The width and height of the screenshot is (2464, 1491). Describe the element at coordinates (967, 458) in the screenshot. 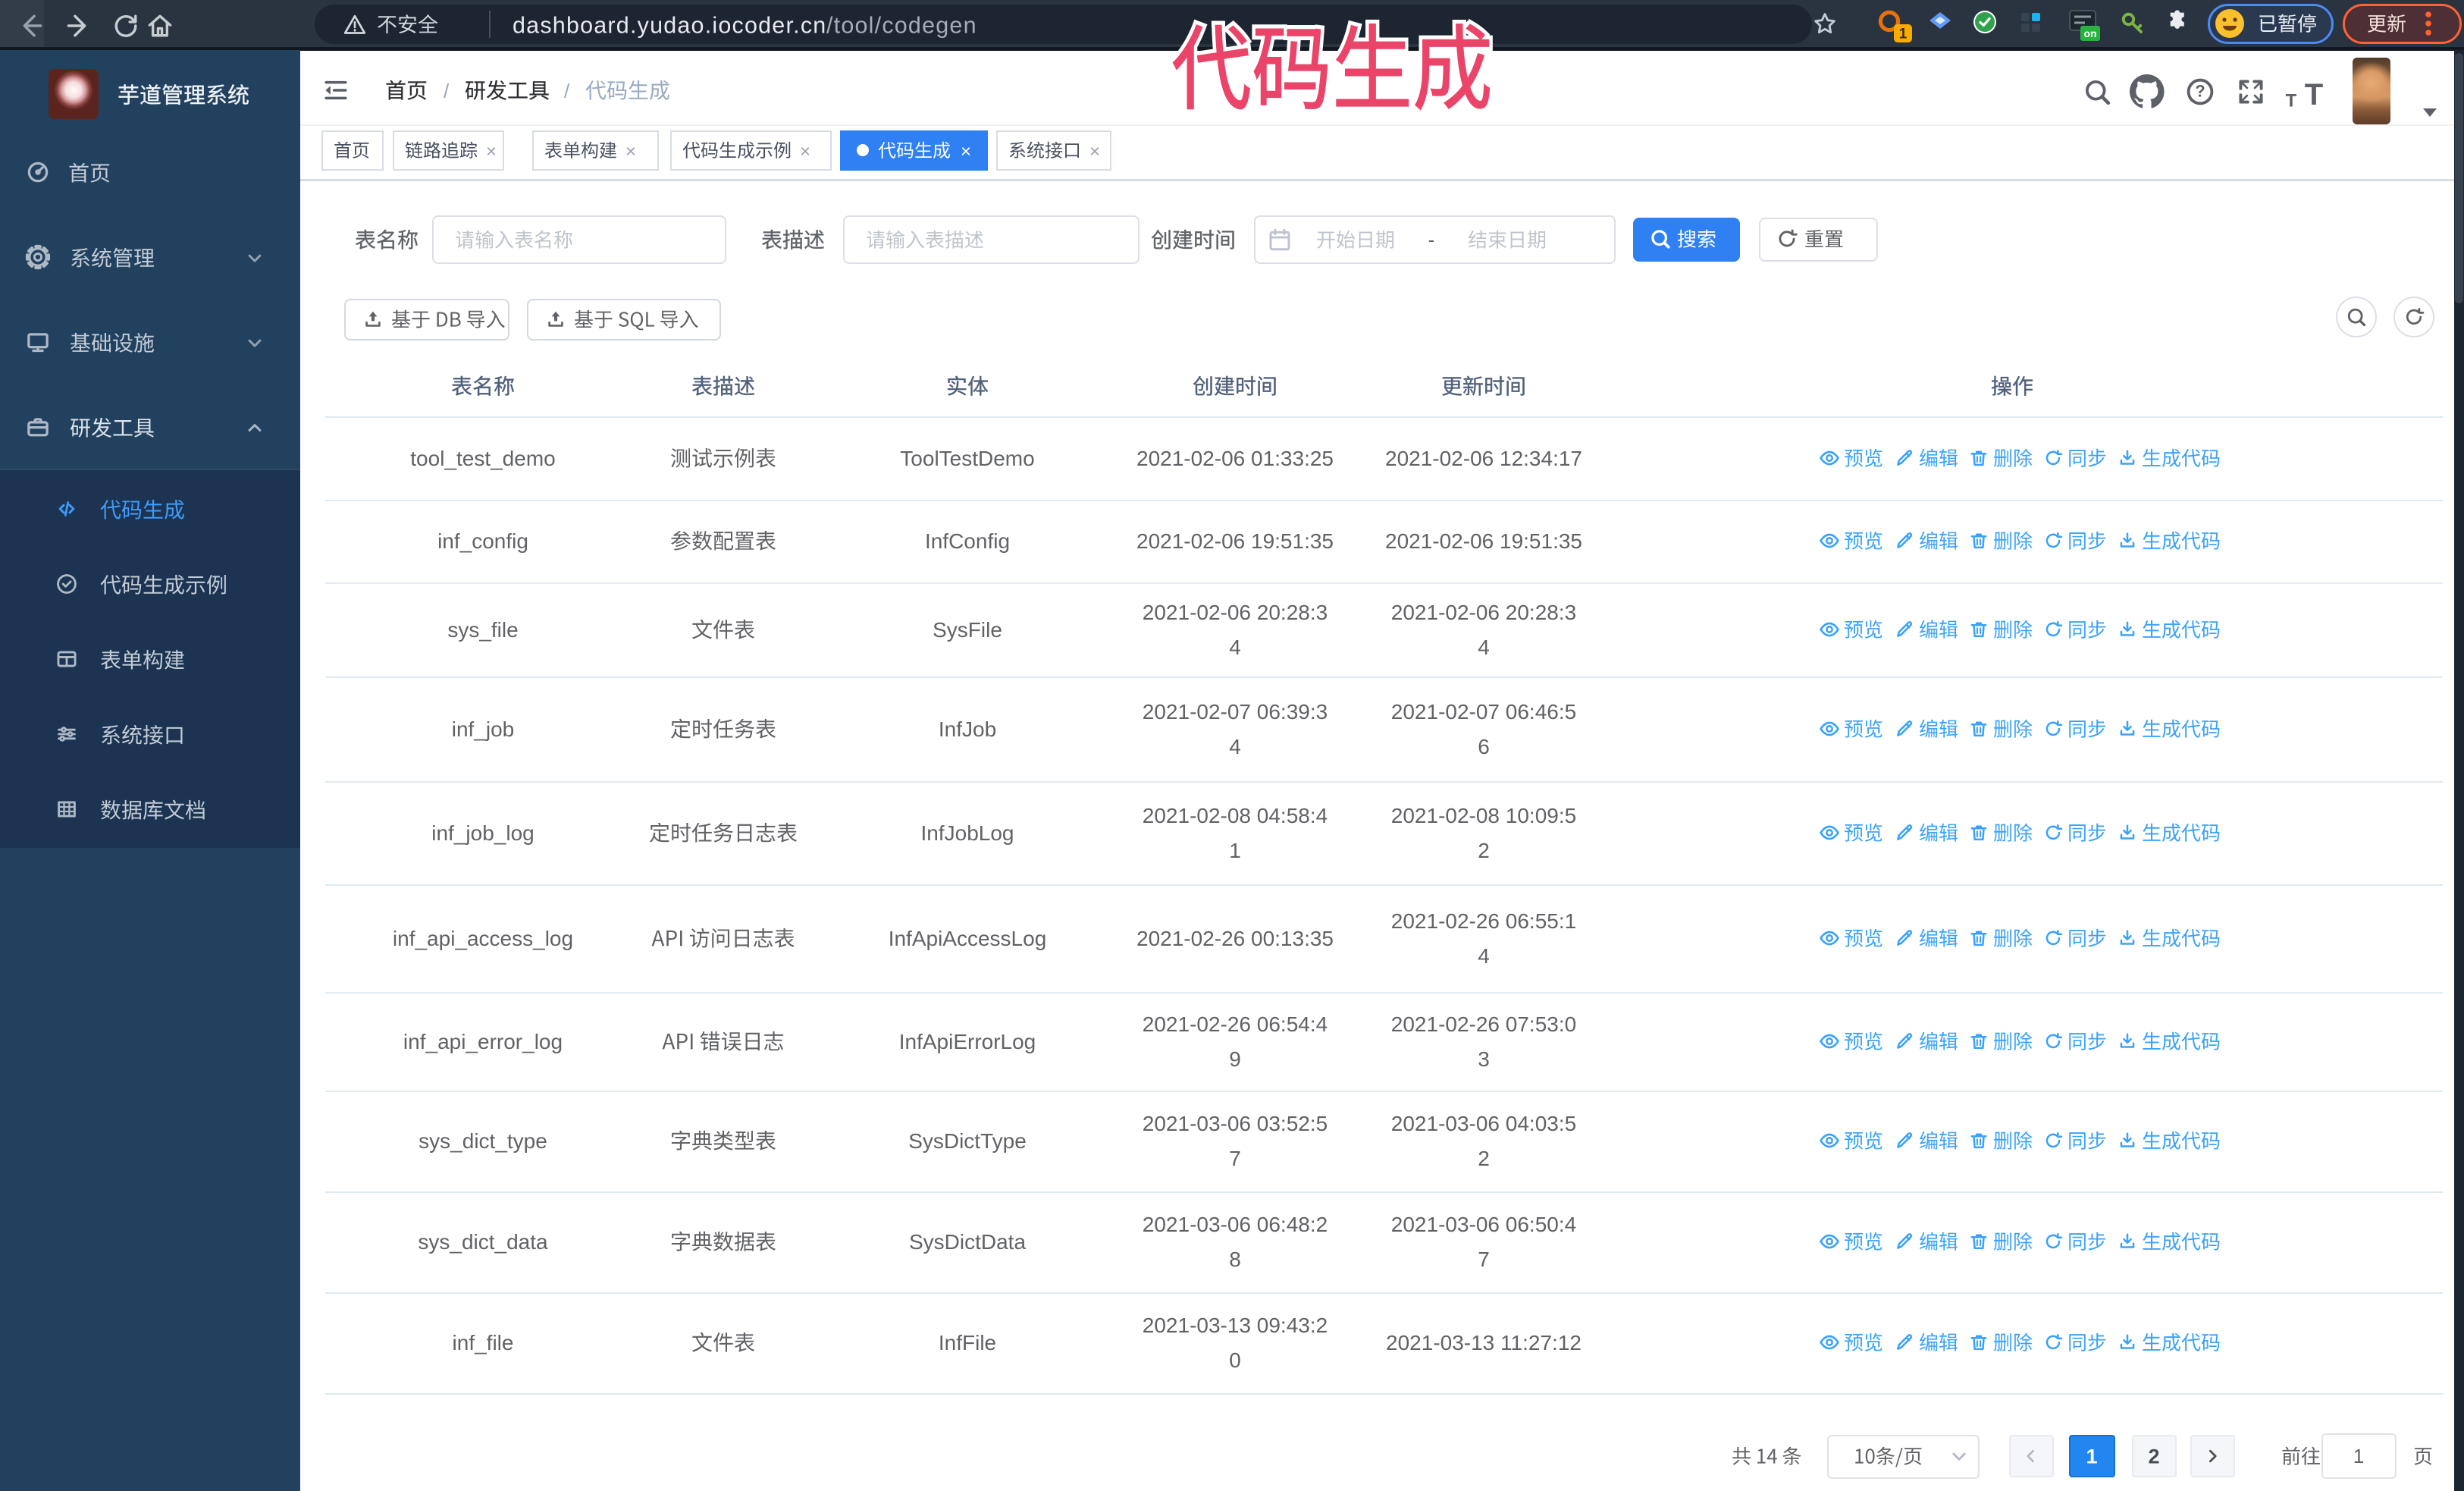

I see `svg-text: ToolTestDemo` at that location.